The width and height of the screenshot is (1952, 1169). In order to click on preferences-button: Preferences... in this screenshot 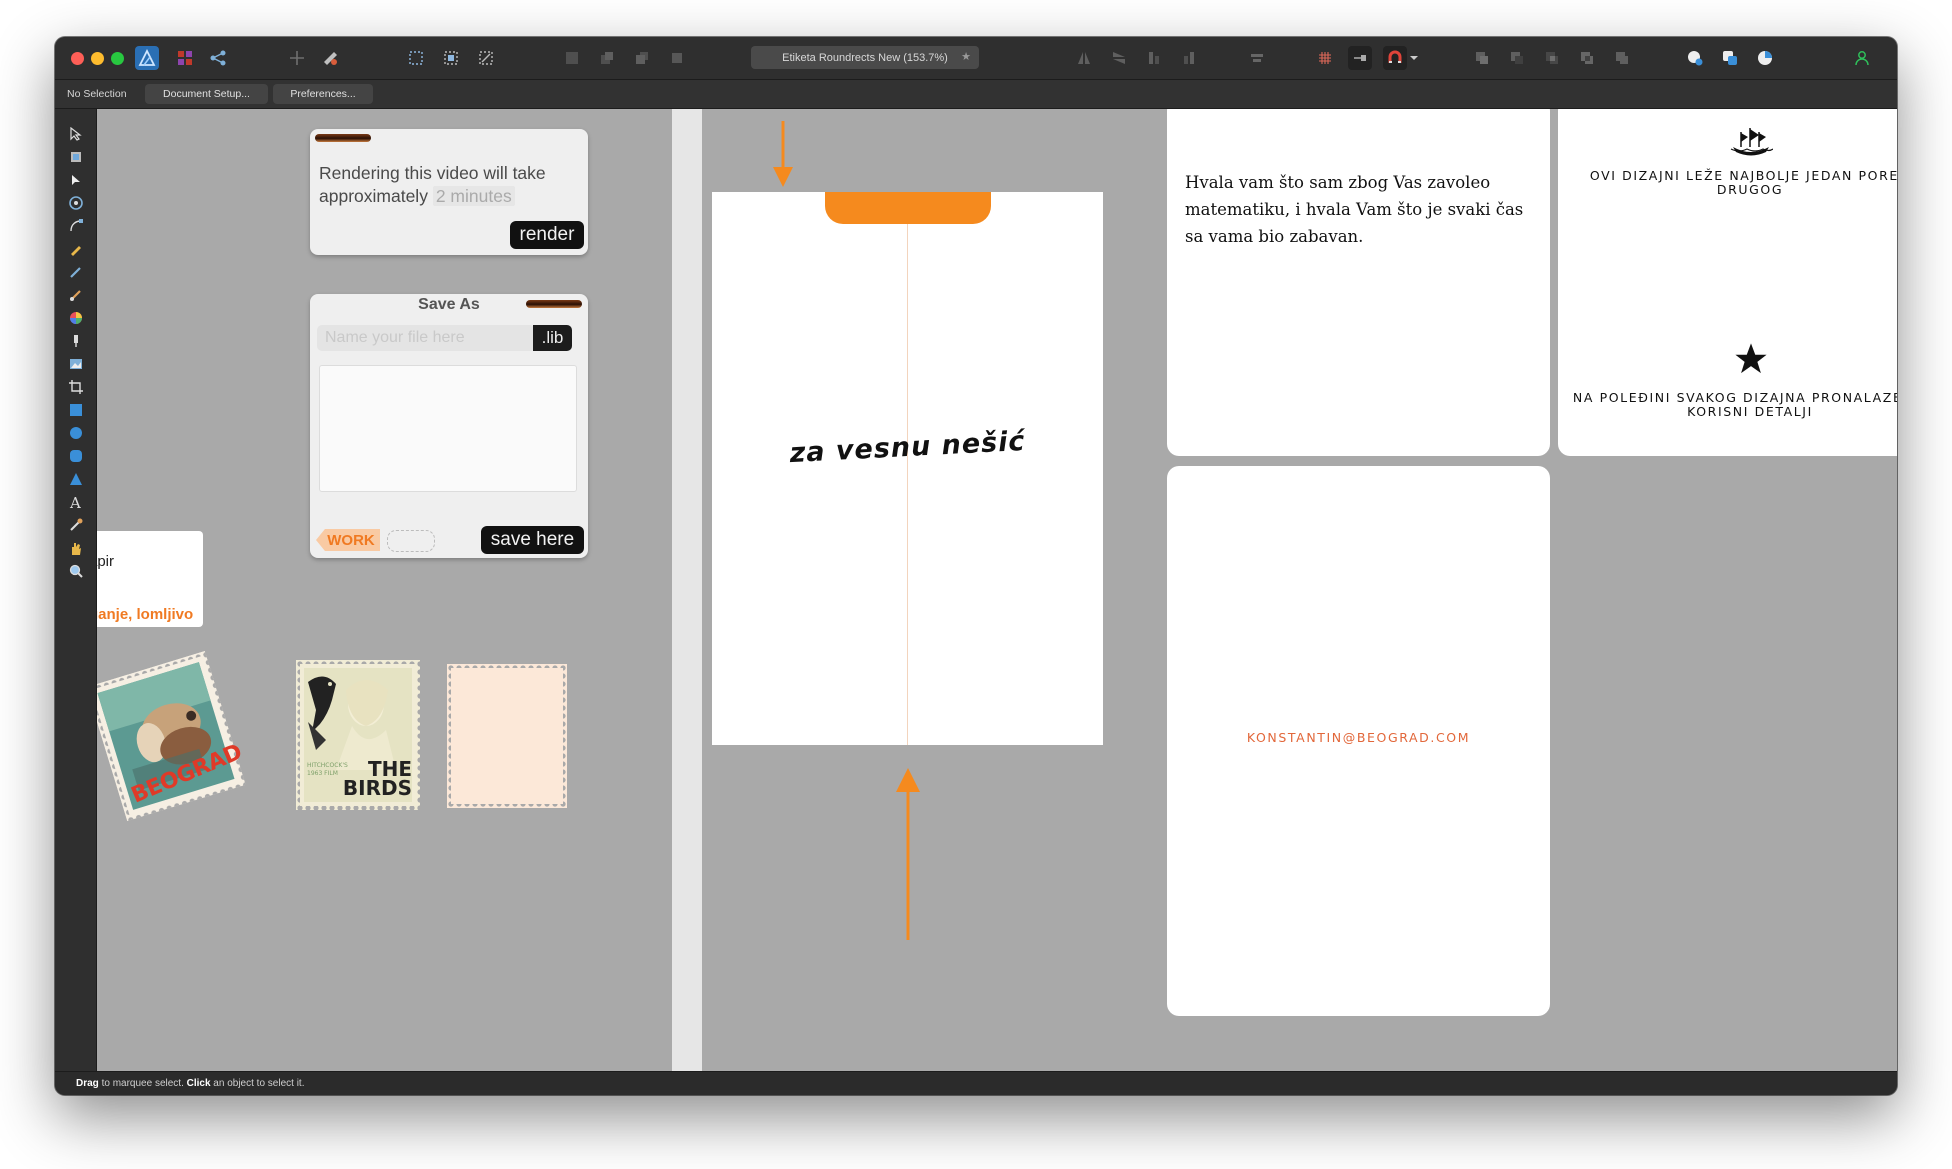, I will do `click(323, 94)`.